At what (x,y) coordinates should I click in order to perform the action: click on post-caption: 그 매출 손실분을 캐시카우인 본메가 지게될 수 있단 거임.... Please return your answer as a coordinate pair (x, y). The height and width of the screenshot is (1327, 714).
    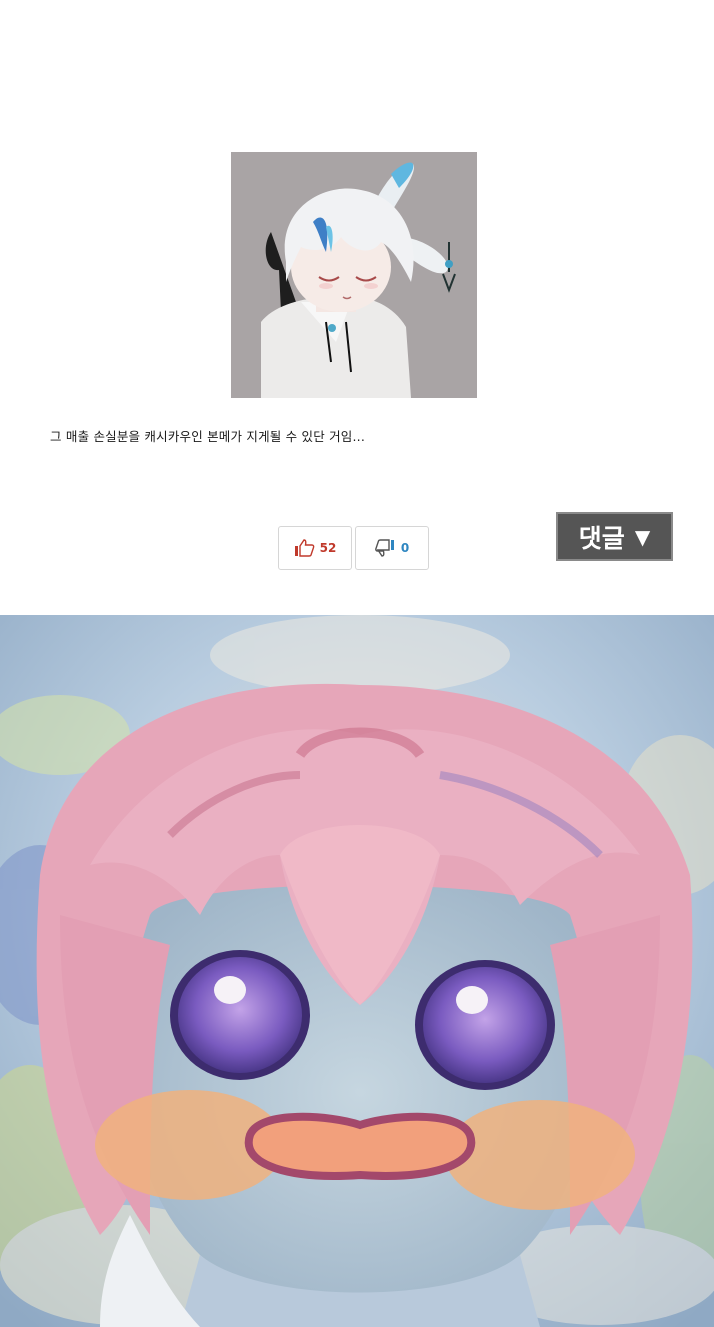
    Looking at the image, I should click on (208, 436).